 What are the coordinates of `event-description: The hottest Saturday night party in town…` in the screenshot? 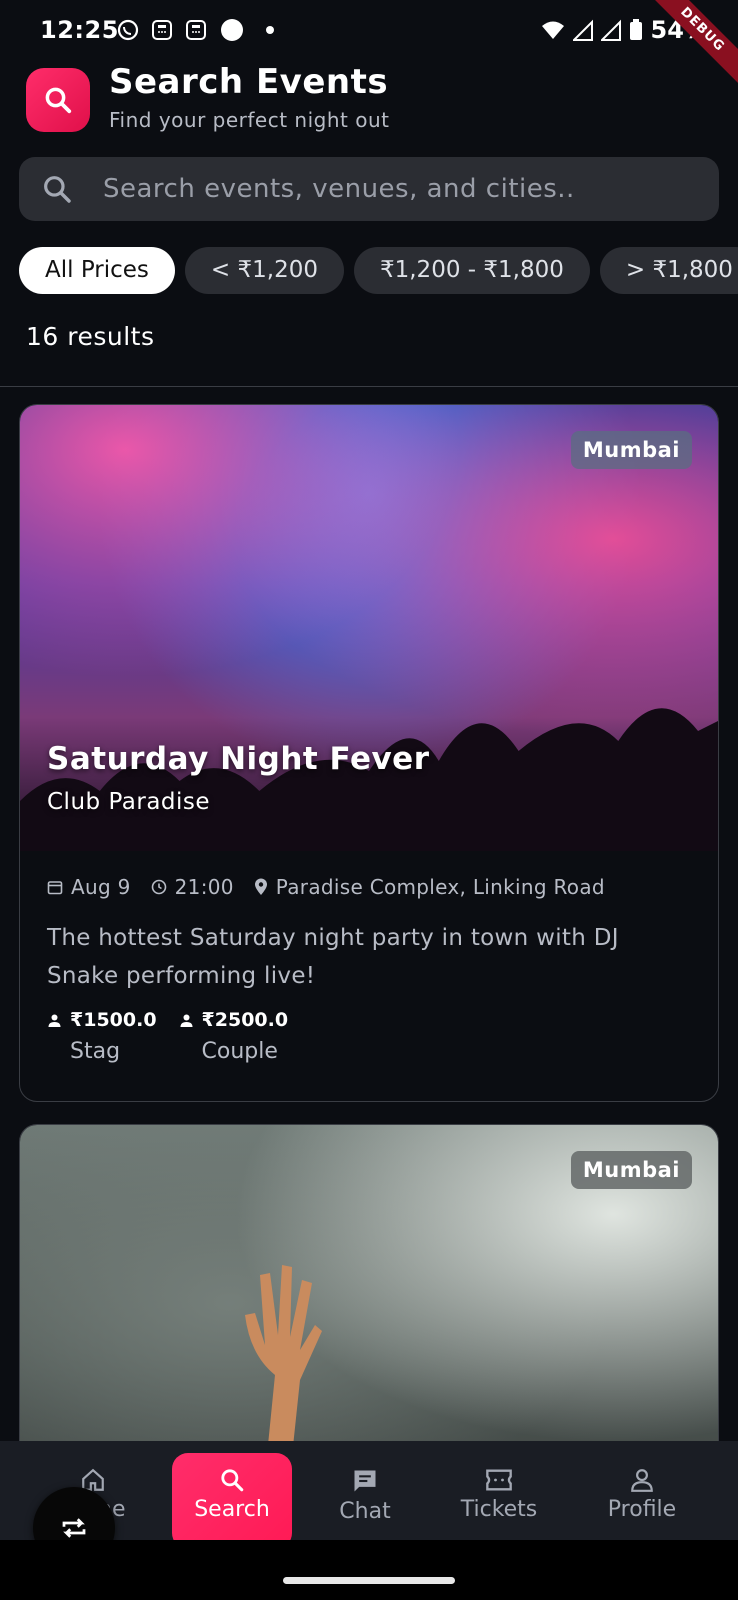 It's located at (333, 957).